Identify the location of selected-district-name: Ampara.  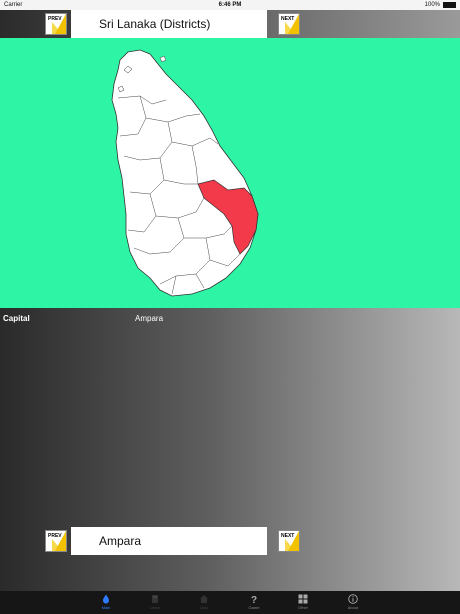
(169, 541).